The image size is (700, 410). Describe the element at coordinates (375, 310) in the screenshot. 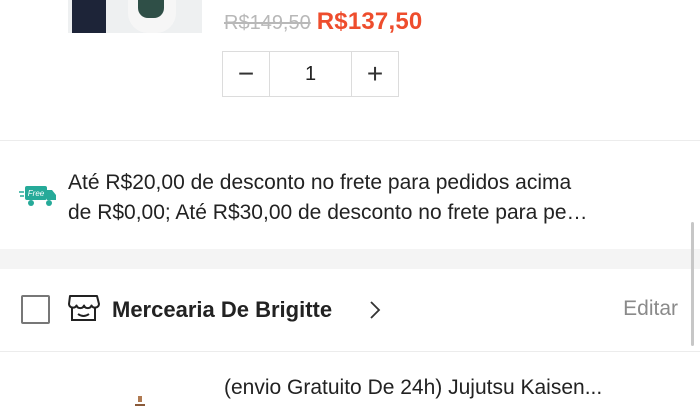

I see `chevron-right-icon` at that location.